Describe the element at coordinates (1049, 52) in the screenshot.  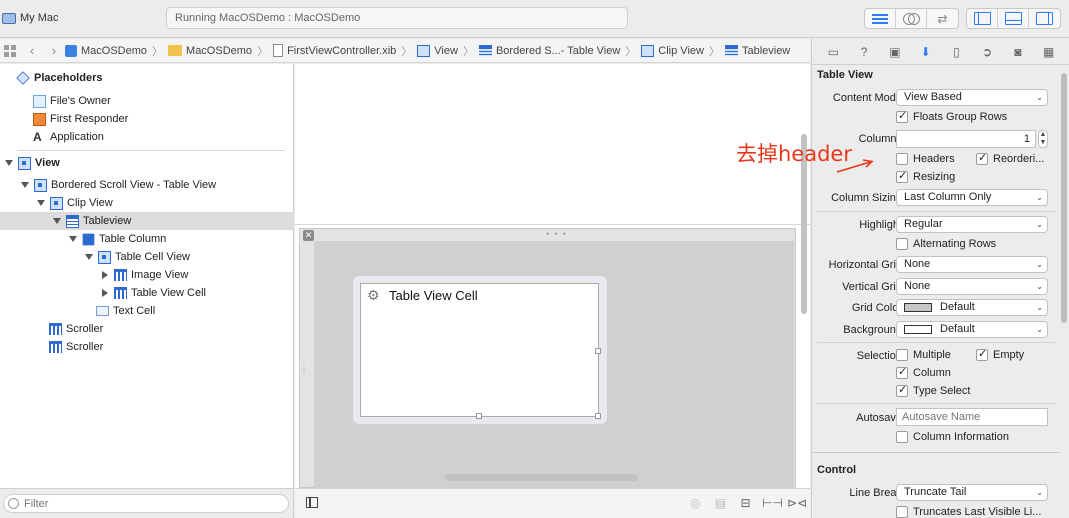
I see `effects-inspector-icon: ▦` at that location.